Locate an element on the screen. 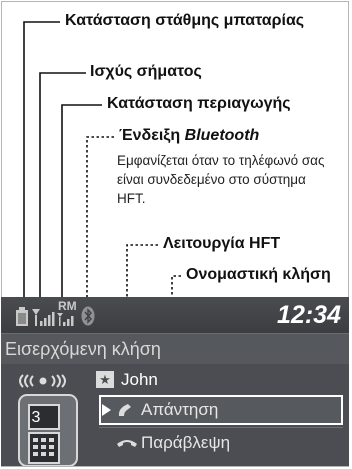 The height and width of the screenshot is (469, 352). status-bar: RM 12:34 is located at coordinates (175, 315).